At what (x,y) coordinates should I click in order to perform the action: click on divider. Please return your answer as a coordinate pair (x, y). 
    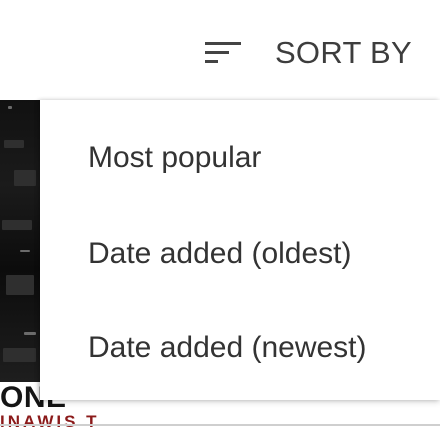
    Looking at the image, I should click on (220, 425).